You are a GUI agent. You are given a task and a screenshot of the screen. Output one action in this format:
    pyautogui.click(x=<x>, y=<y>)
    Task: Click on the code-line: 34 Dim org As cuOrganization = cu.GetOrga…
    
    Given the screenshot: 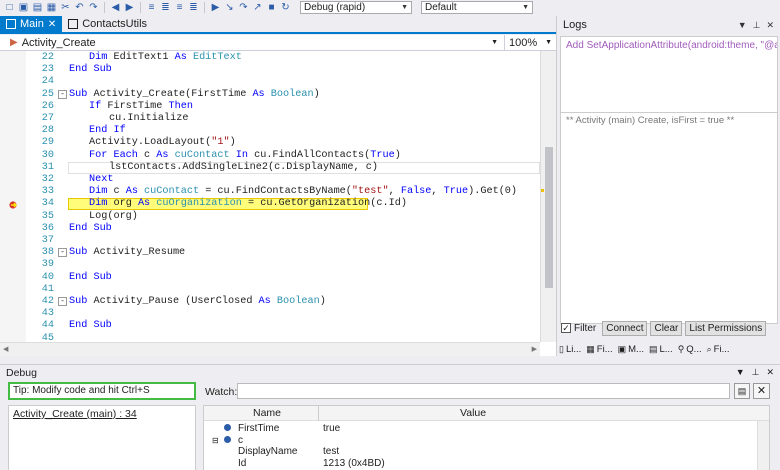 What is the action you would take?
    pyautogui.click(x=270, y=204)
    